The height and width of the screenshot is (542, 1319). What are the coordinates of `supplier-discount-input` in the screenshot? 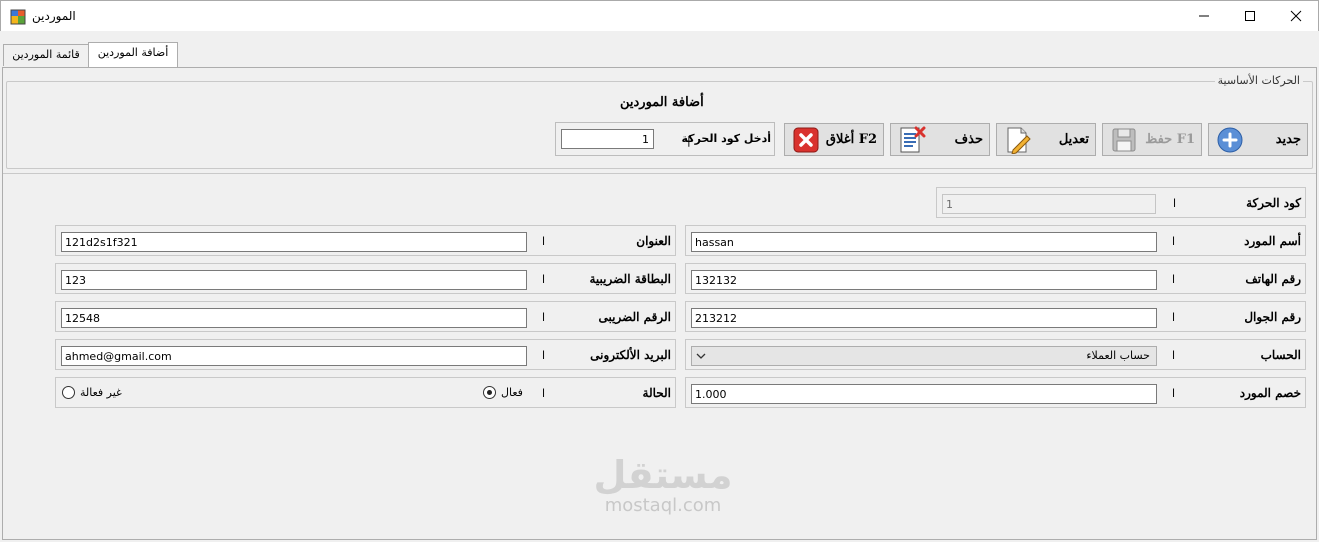 It's located at (924, 394).